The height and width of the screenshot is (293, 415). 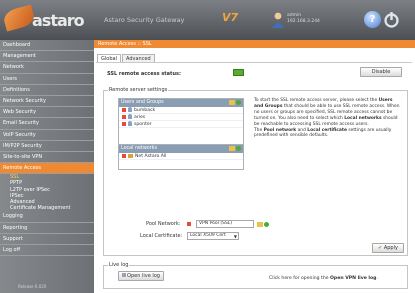 I want to click on open-live-log-button: Open live log, so click(x=141, y=276).